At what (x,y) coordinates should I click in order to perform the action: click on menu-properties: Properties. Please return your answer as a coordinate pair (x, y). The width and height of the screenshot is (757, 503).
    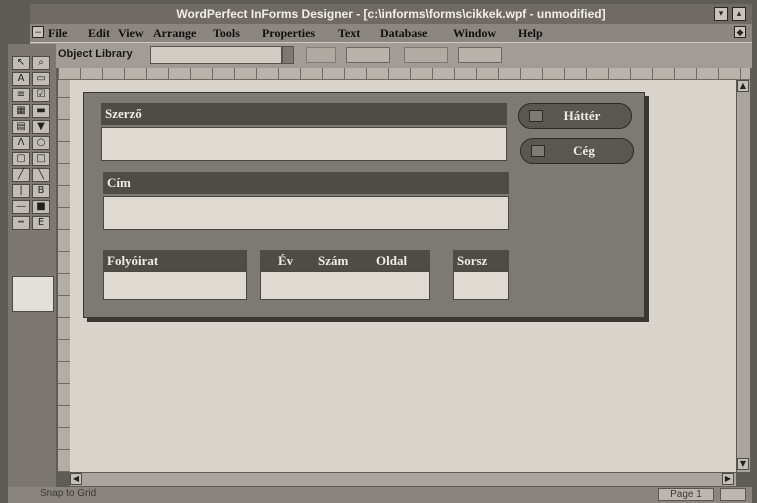
    Looking at the image, I should click on (288, 33).